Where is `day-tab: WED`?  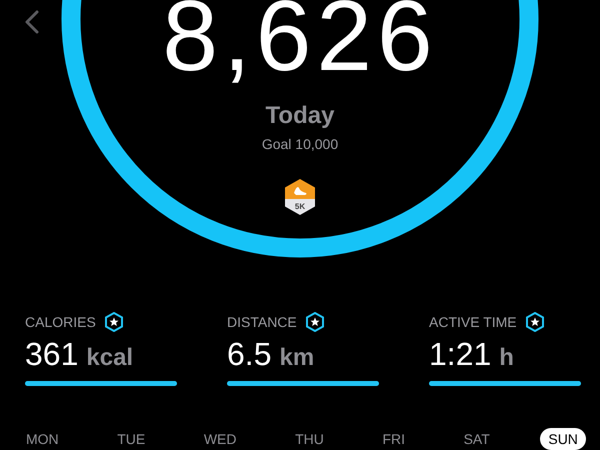 day-tab: WED is located at coordinates (220, 439).